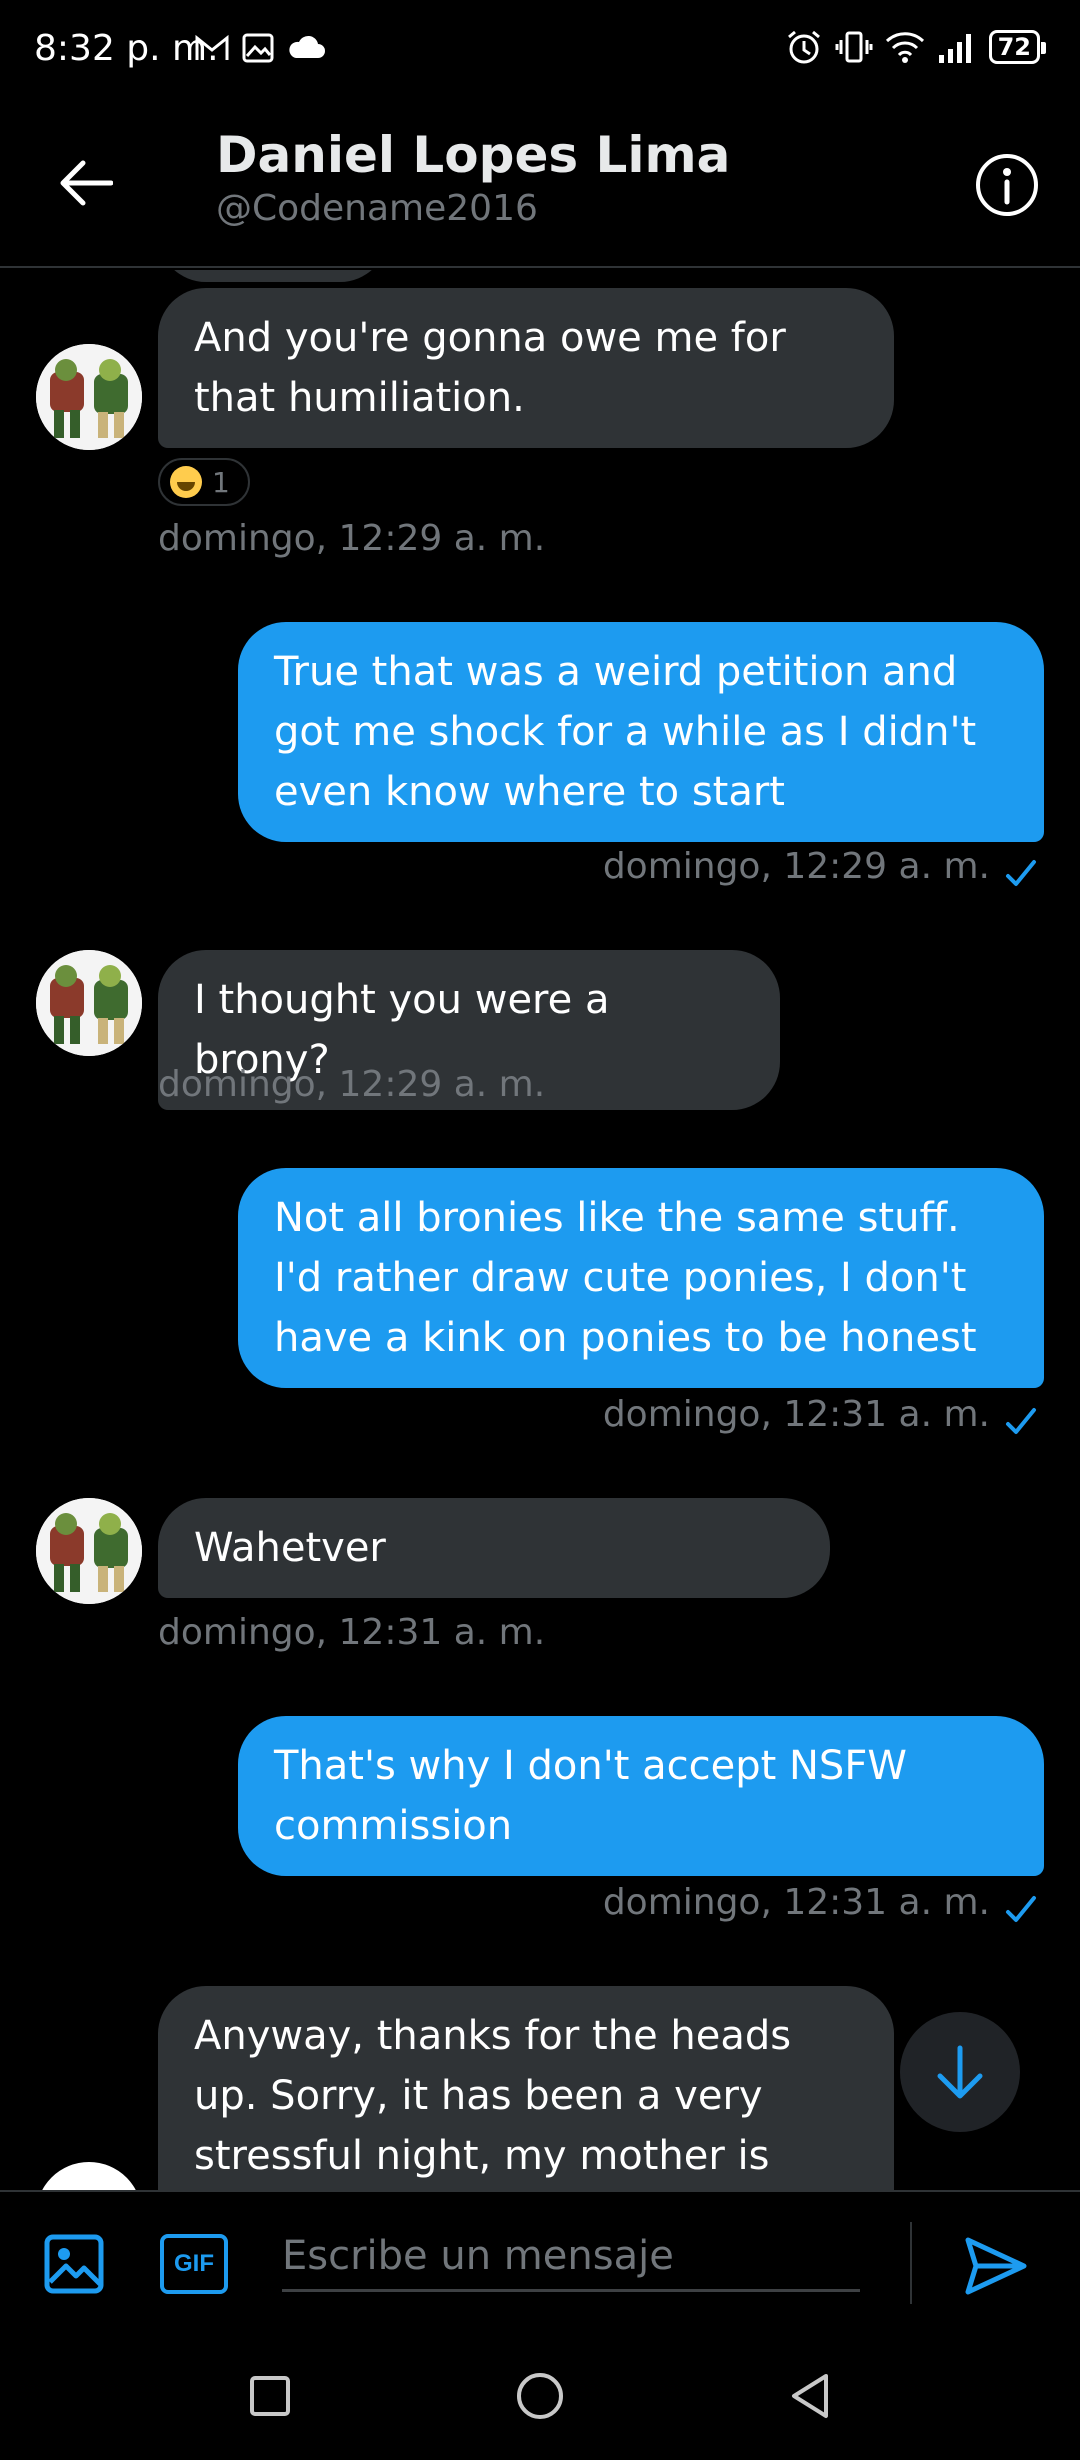 This screenshot has width=1080, height=2460. Describe the element at coordinates (221, 482) in the screenshot. I see `reaction-count: 1` at that location.